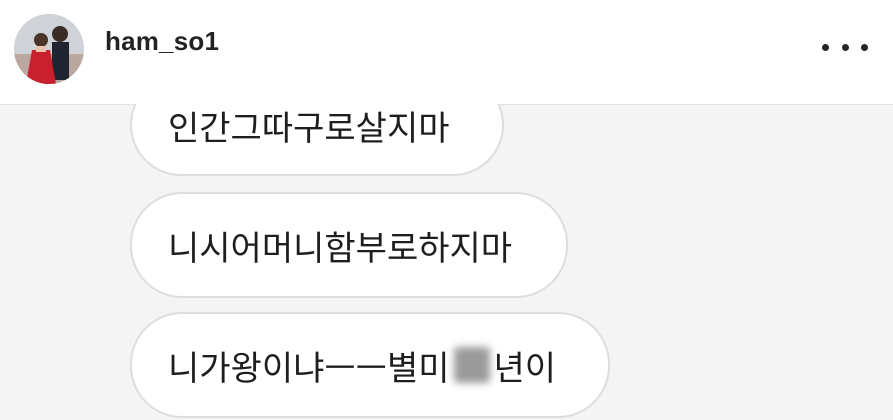 The width and height of the screenshot is (893, 420). I want to click on blurred-character, so click(471, 365).